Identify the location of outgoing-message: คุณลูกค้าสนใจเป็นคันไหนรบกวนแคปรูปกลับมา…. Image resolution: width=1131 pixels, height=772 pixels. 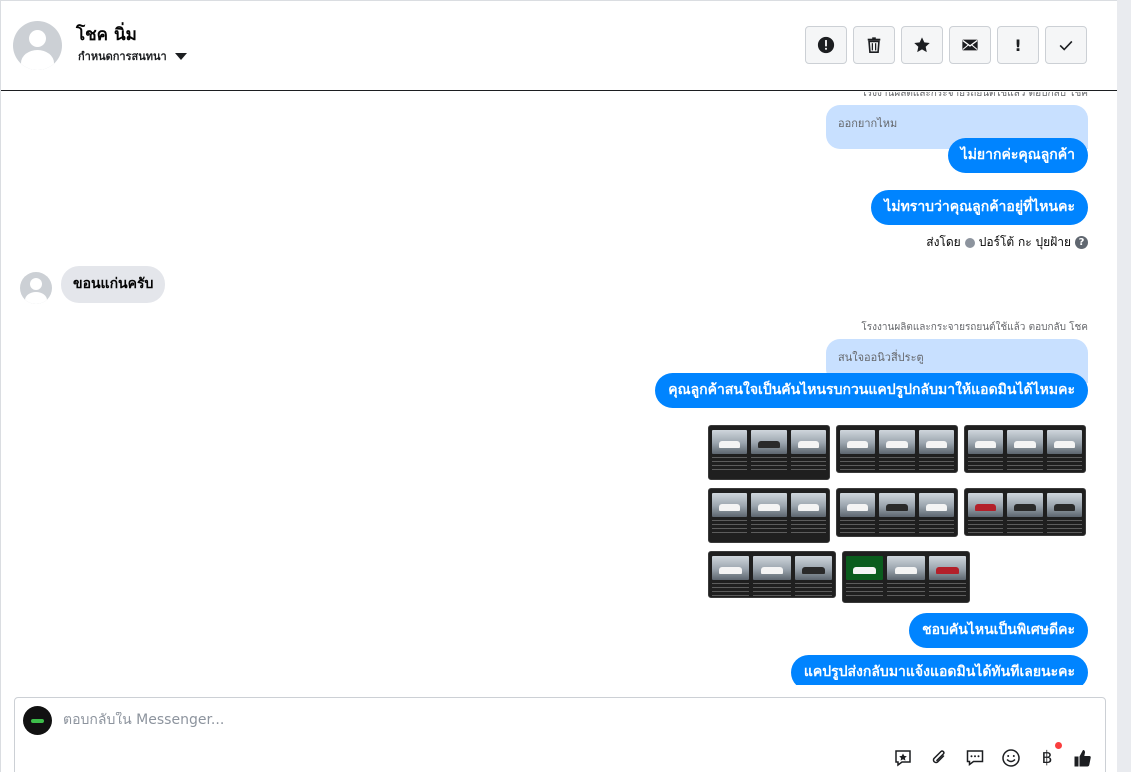
(871, 390).